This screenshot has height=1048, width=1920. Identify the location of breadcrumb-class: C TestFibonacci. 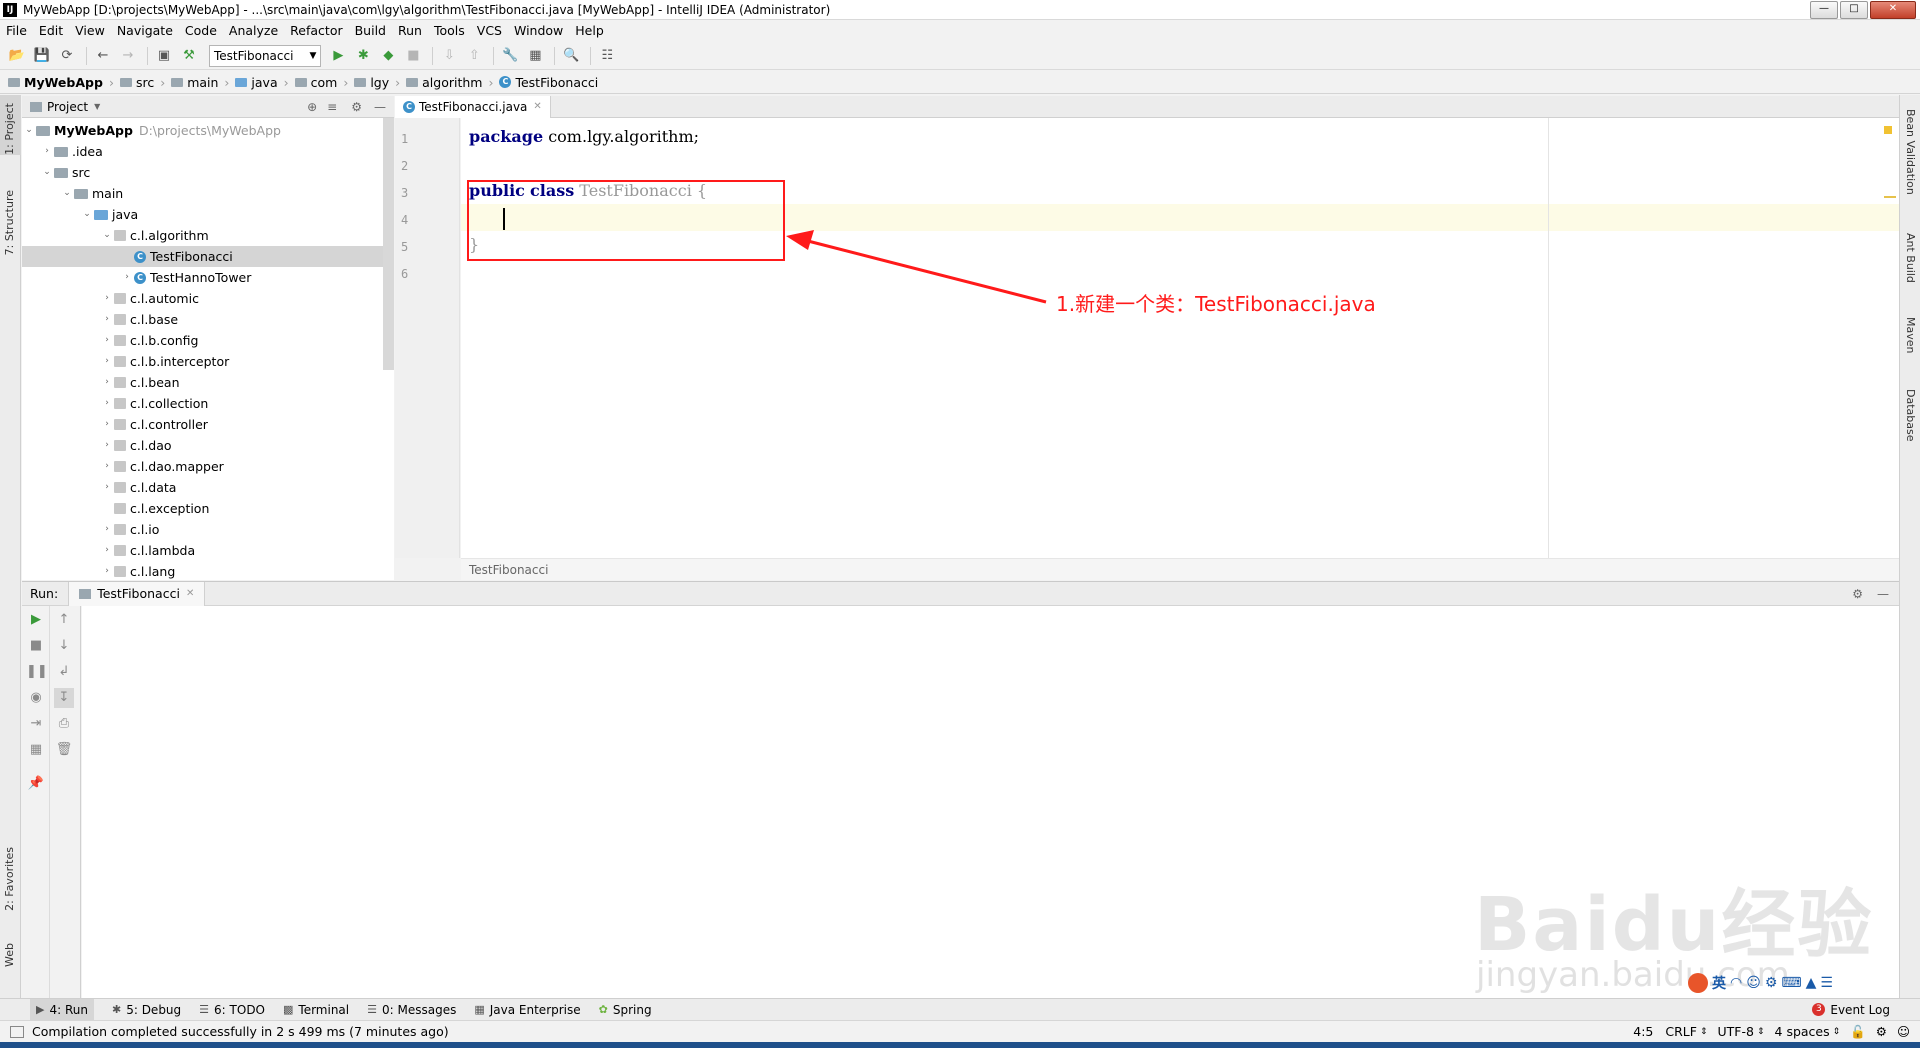
(548, 82).